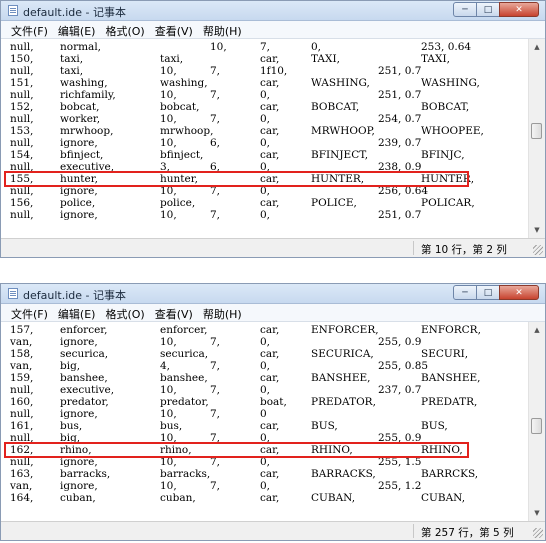 This screenshot has width=546, height=543. Describe the element at coordinates (22, 498) in the screenshot. I see `line-field: 164,` at that location.